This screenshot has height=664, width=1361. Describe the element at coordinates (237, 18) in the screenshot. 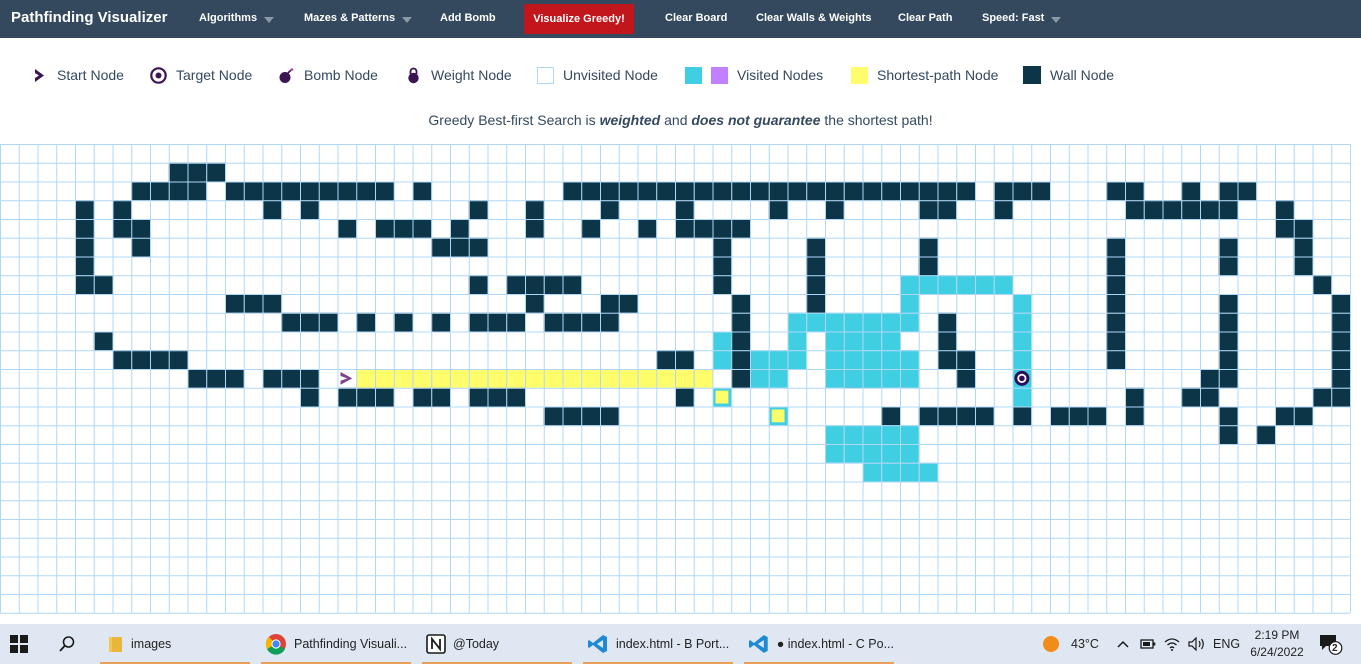

I see `algorithms-menu: Algorithms` at that location.